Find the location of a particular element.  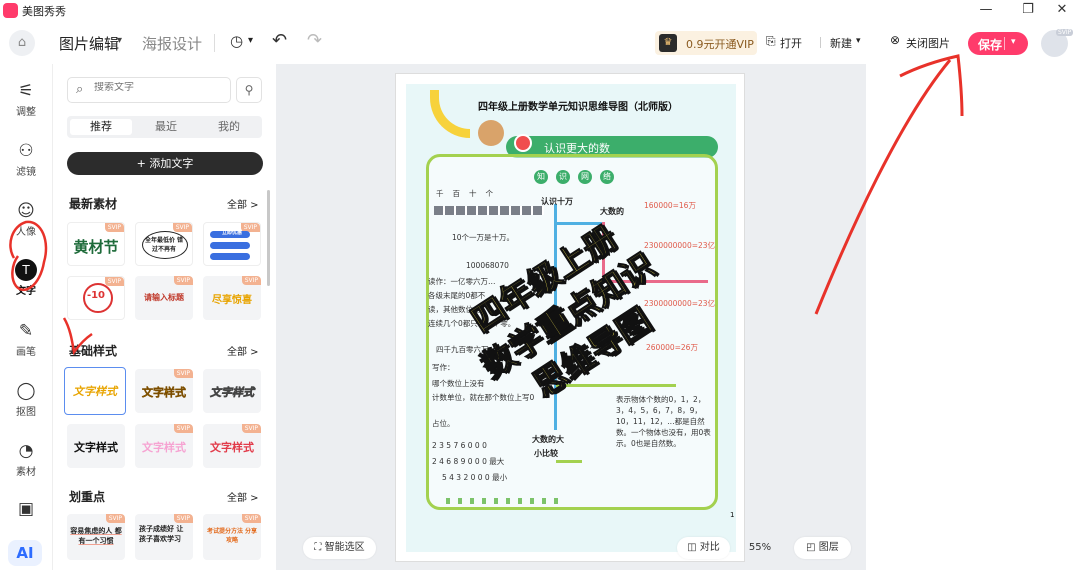

zoom-level: 55% is located at coordinates (760, 548).